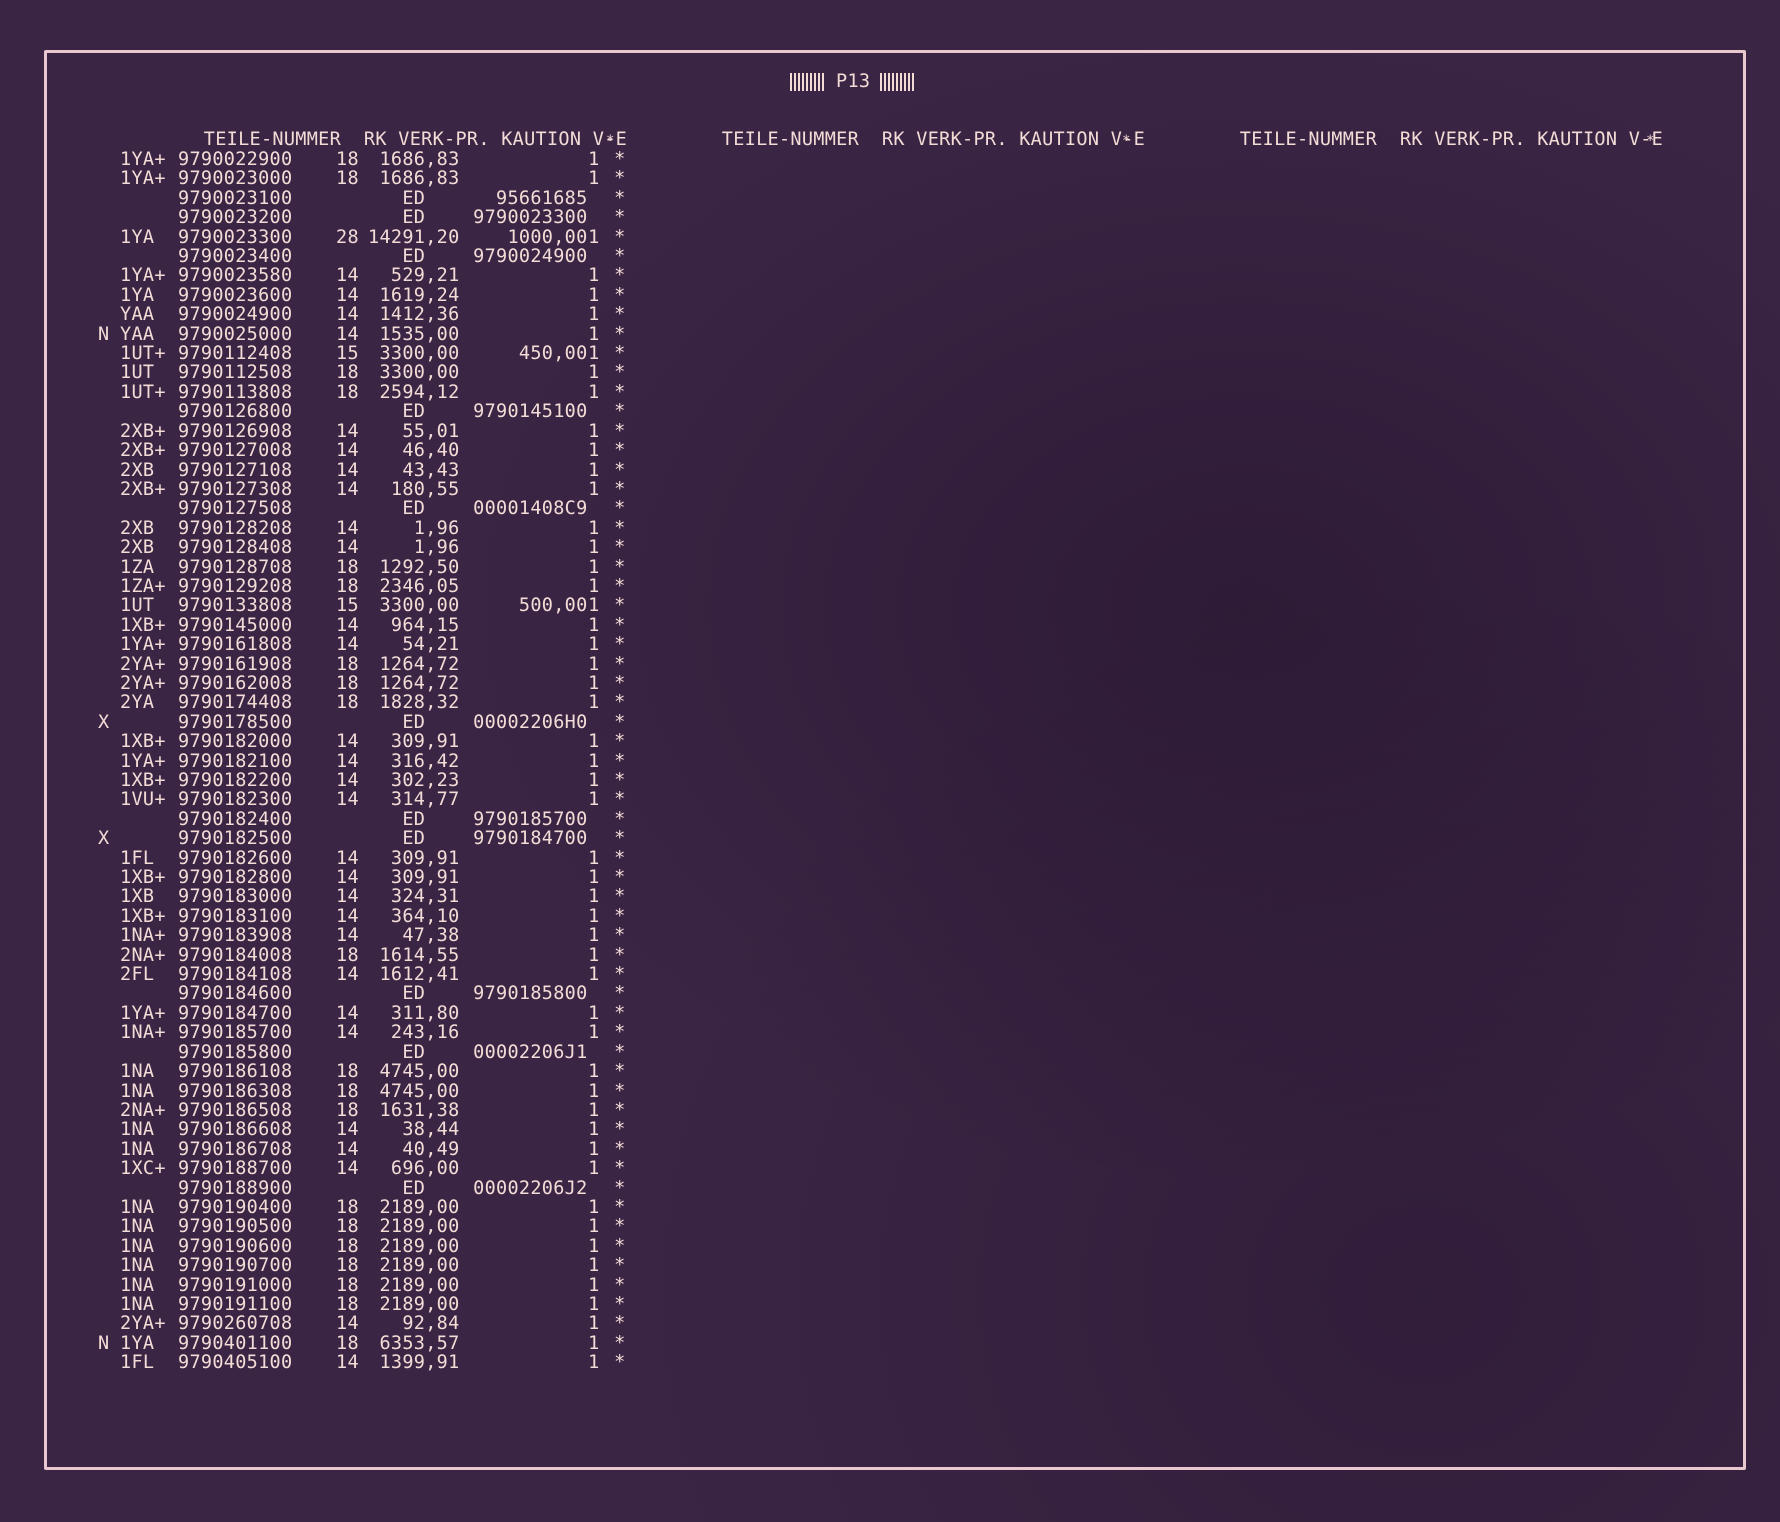 Image resolution: width=1780 pixels, height=1522 pixels. I want to click on table-row: 1NA 9790191100 18 2189,00 1 *, so click(362, 1304).